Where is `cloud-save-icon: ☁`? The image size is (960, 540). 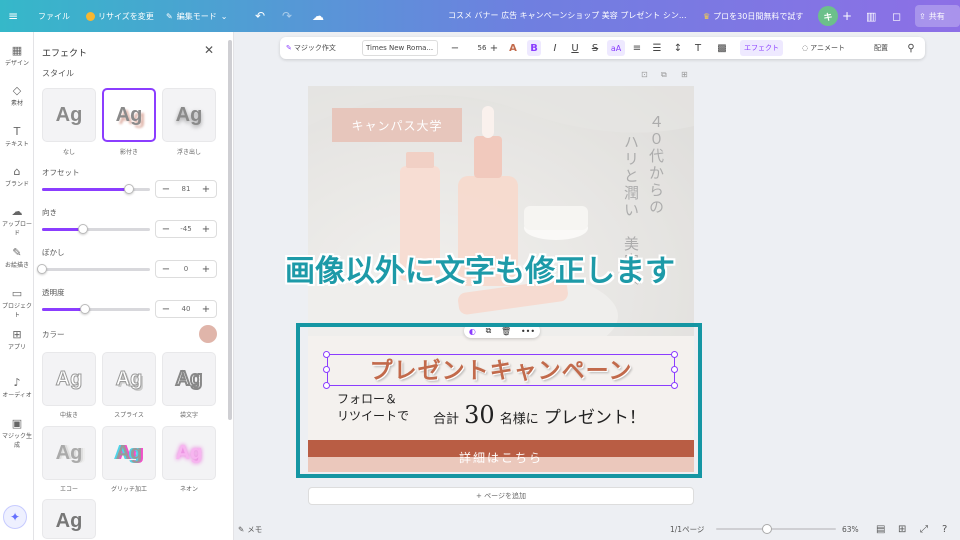 cloud-save-icon: ☁ is located at coordinates (318, 16).